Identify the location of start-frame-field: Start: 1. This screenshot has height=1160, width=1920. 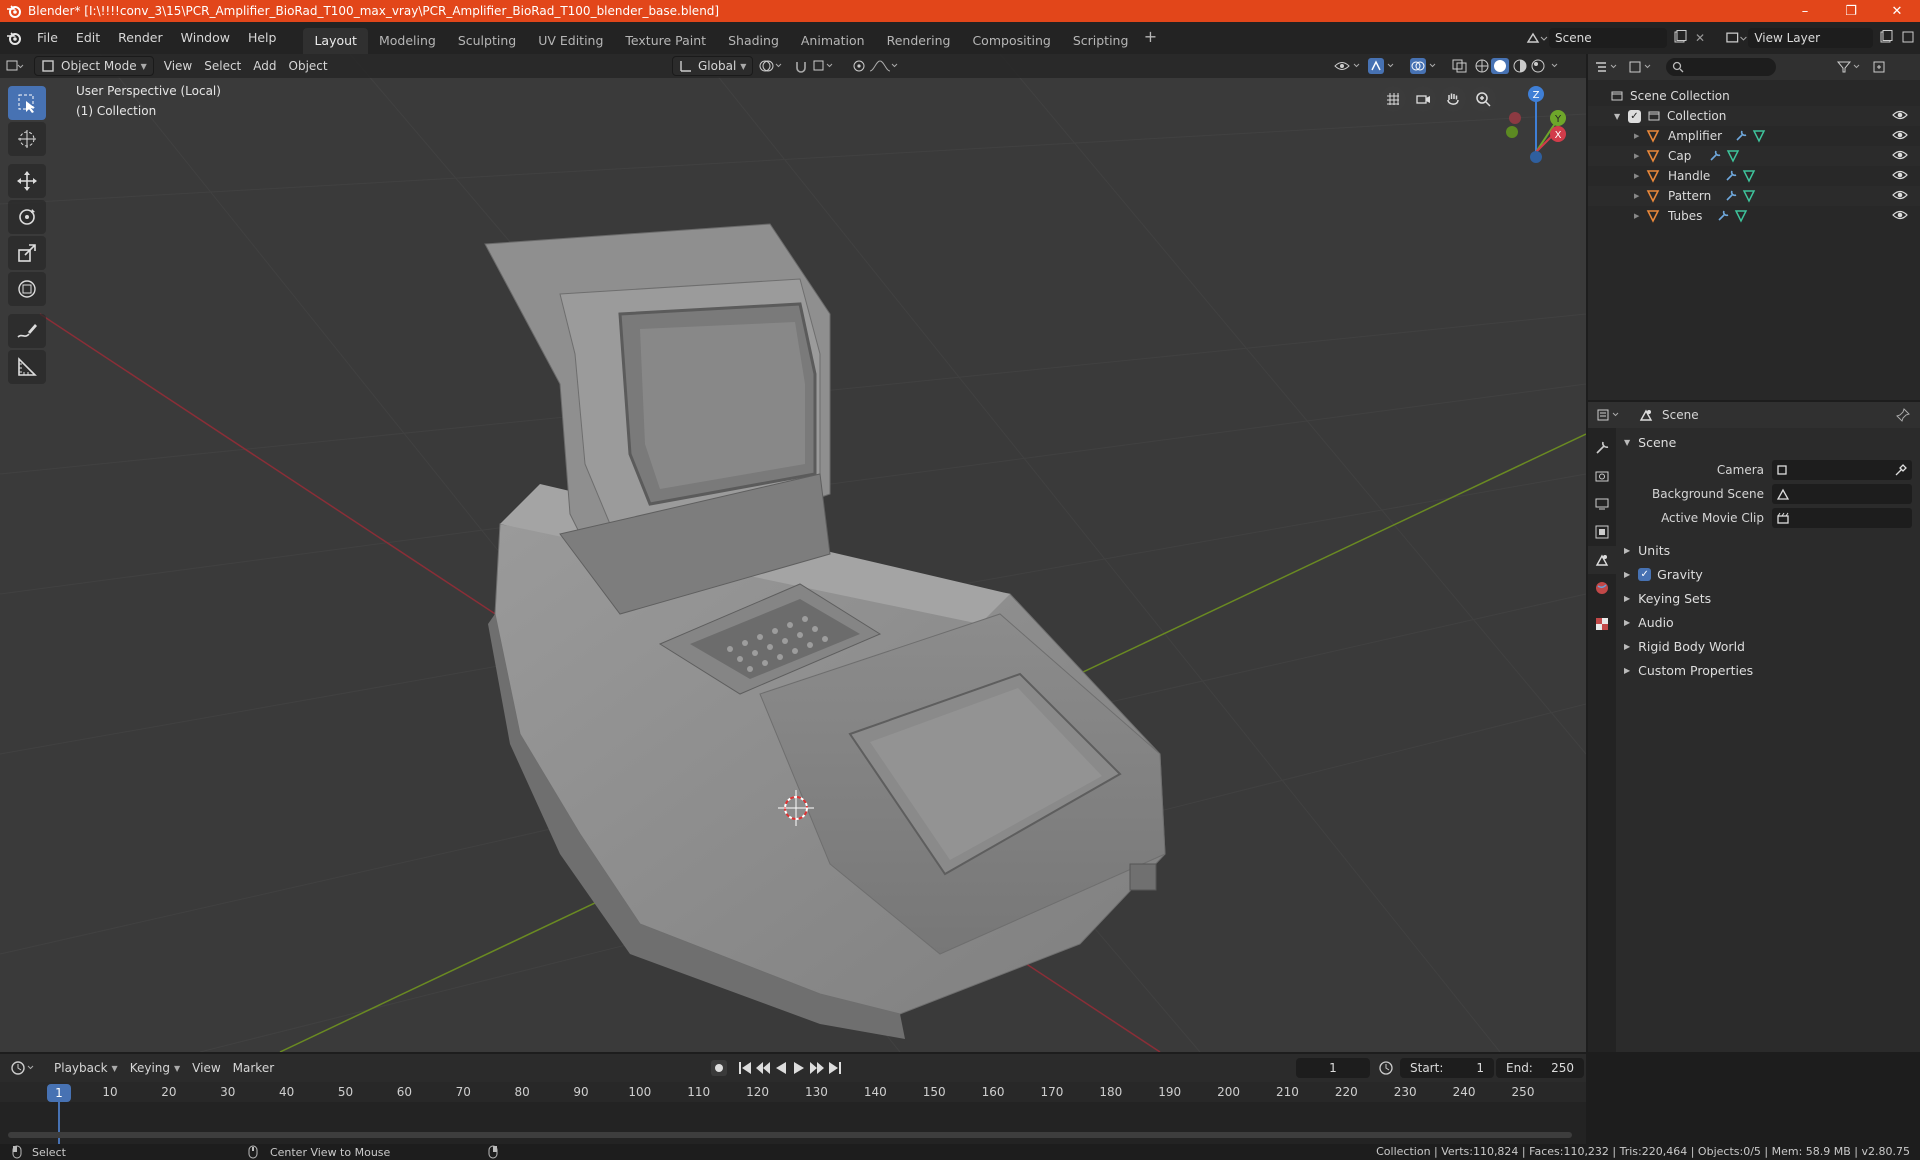
(1447, 1068).